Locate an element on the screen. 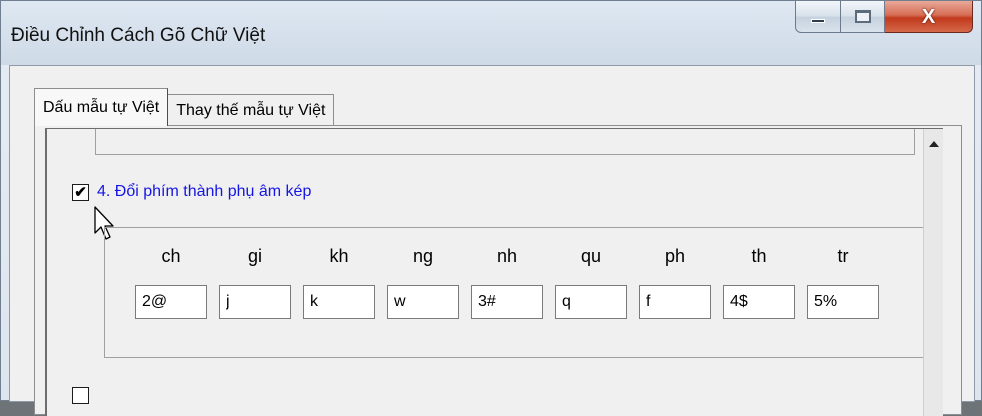  close-button: X is located at coordinates (929, 17).